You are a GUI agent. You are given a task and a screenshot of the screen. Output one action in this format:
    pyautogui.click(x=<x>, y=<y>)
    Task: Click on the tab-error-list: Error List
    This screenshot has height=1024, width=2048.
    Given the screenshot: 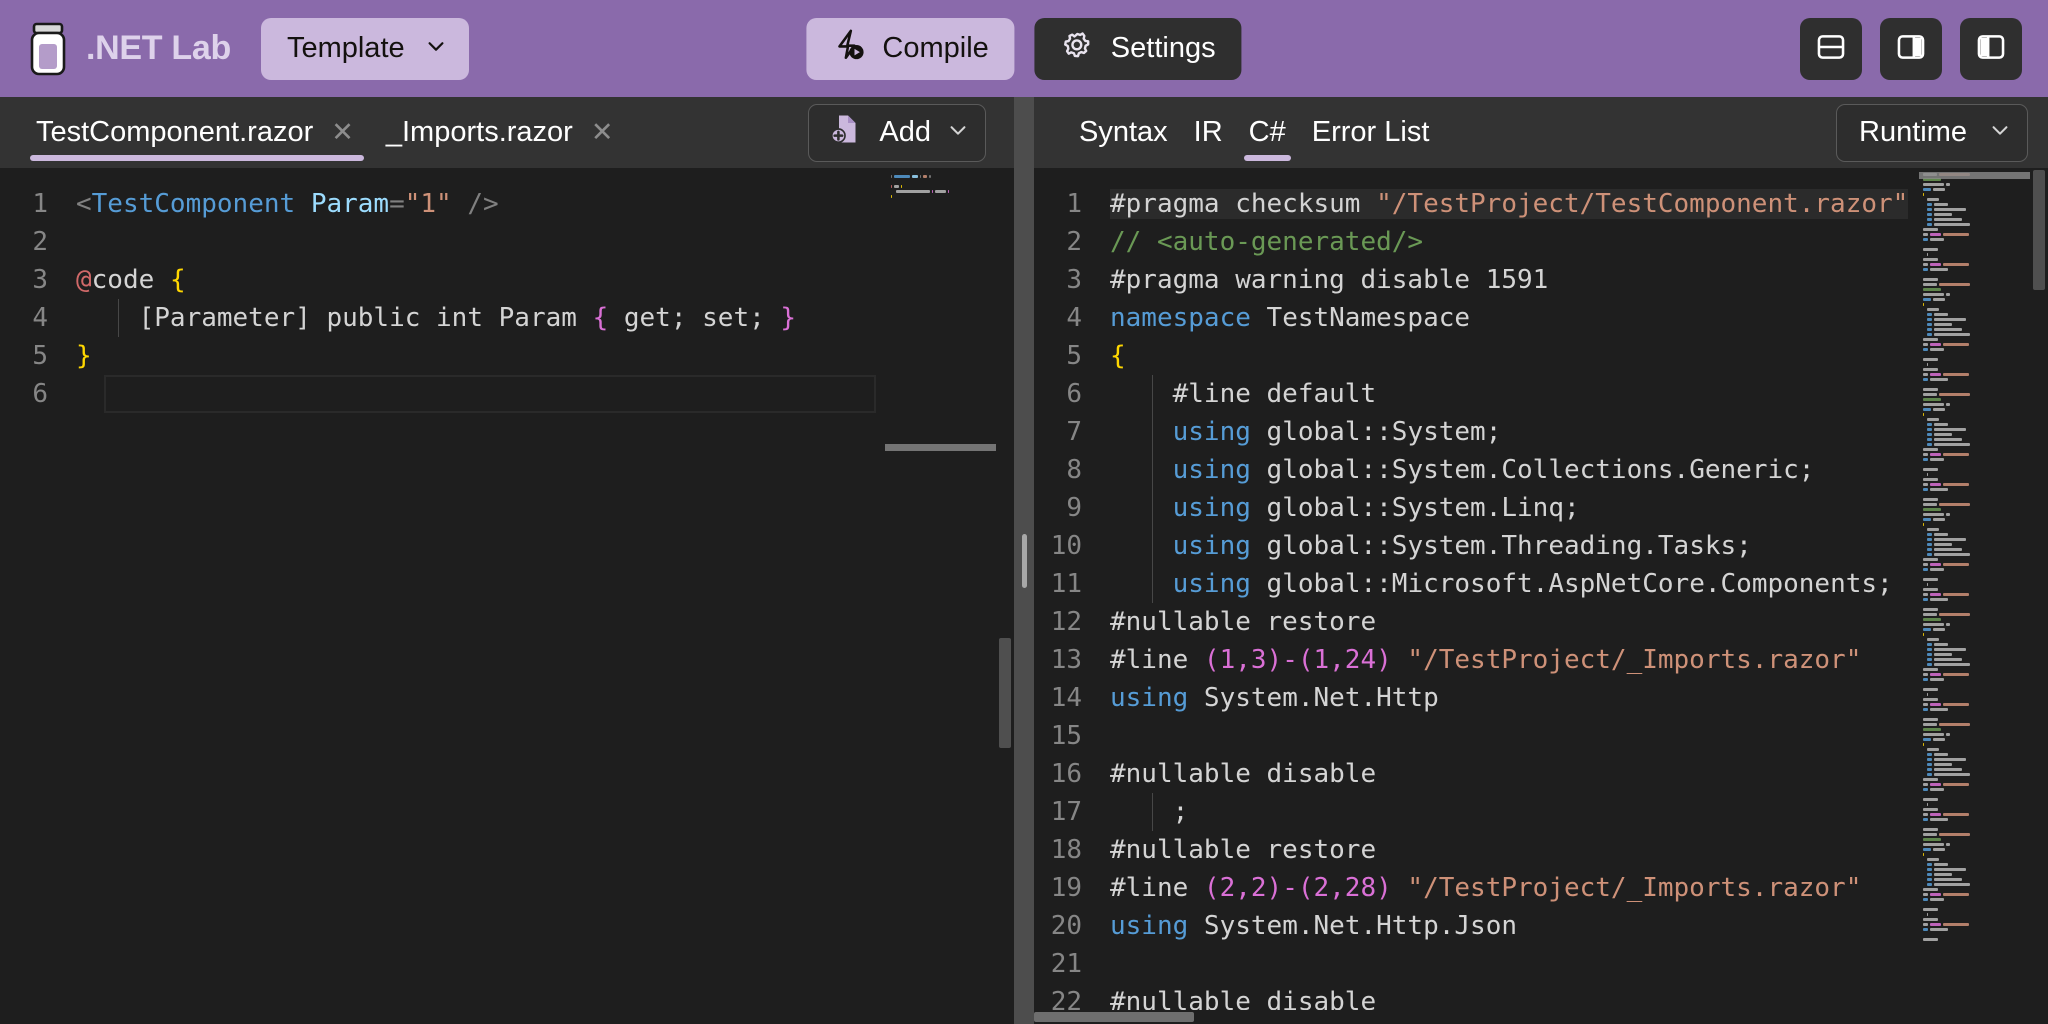 What is the action you would take?
    pyautogui.click(x=1371, y=132)
    